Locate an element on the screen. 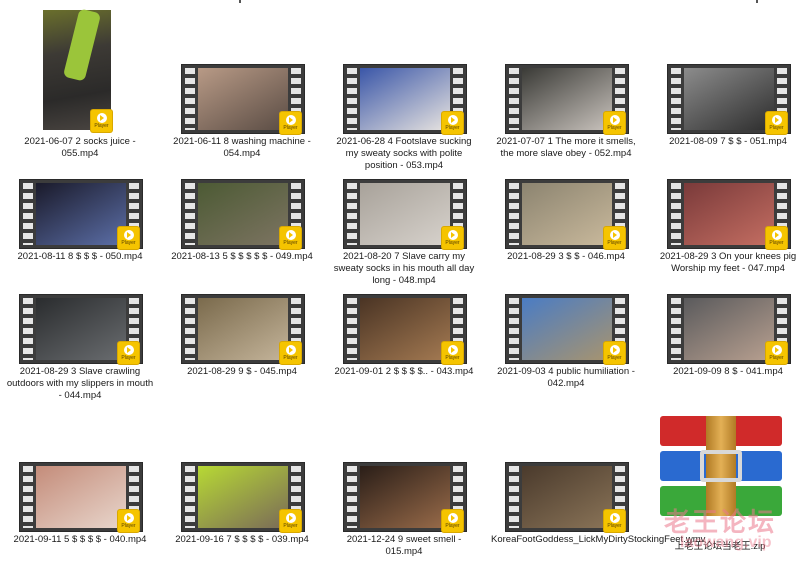 The height and width of the screenshot is (564, 800). zip-archive-icon is located at coordinates (721, 466).